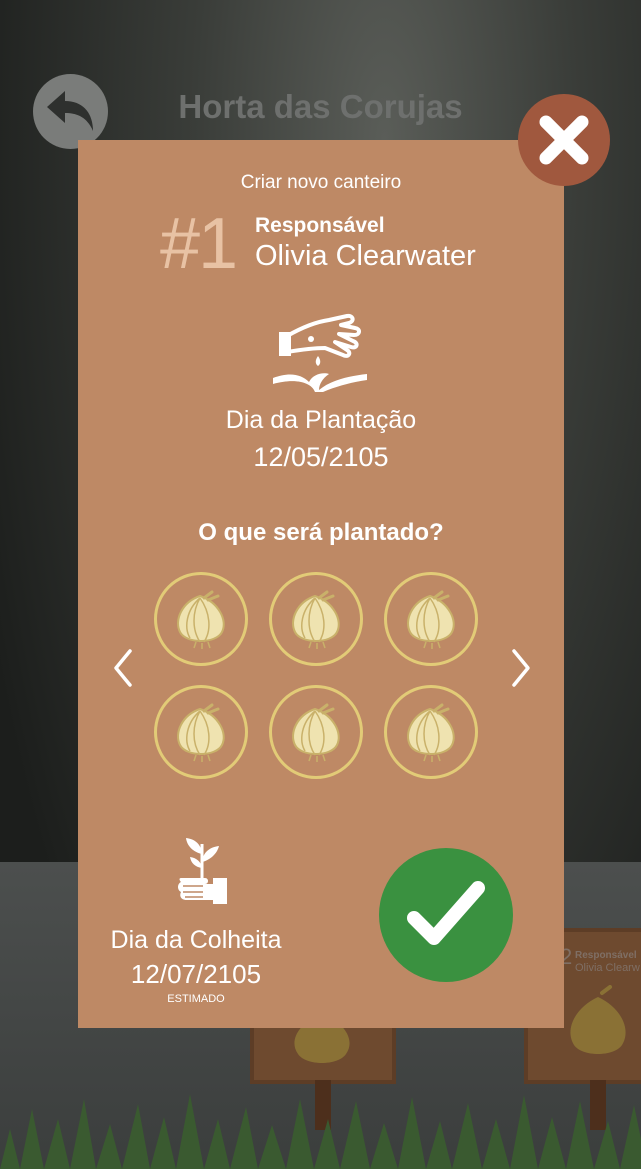 Image resolution: width=641 pixels, height=1169 pixels. Describe the element at coordinates (196, 999) in the screenshot. I see `harvest-estimate-note: ESTIMADO` at that location.